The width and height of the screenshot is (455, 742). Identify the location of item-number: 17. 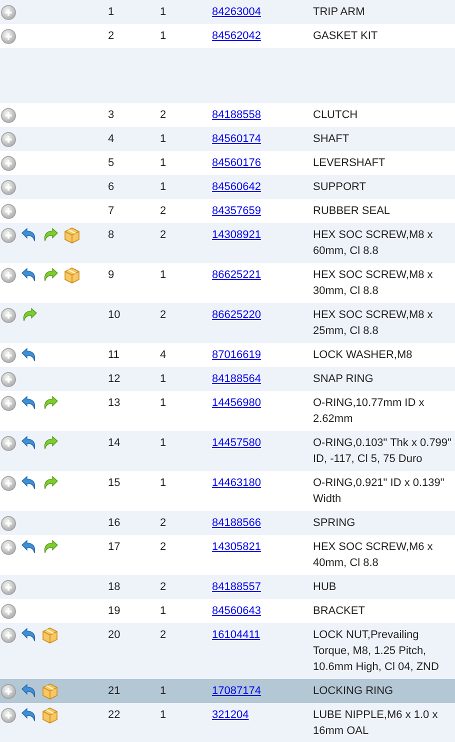
(114, 547).